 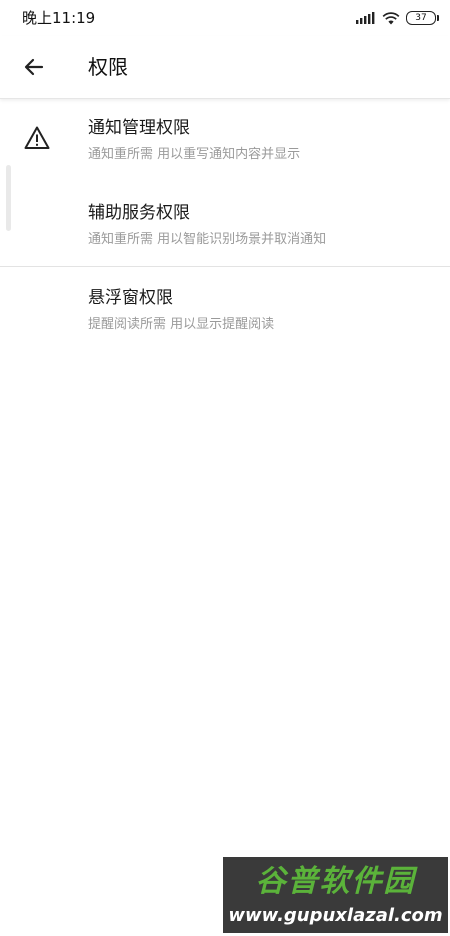 What do you see at coordinates (207, 239) in the screenshot?
I see `permission-description: 通知重所需 用以智能识别场景并取消通知` at bounding box center [207, 239].